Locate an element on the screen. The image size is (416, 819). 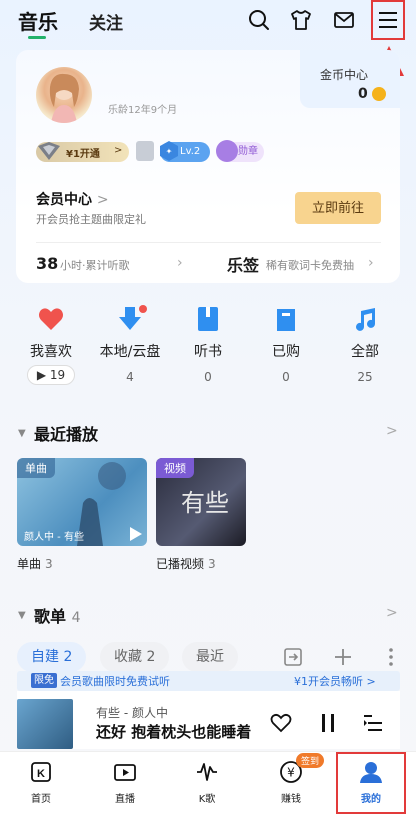
quick-entry-purchased: 已购 0 is located at coordinates (286, 344).